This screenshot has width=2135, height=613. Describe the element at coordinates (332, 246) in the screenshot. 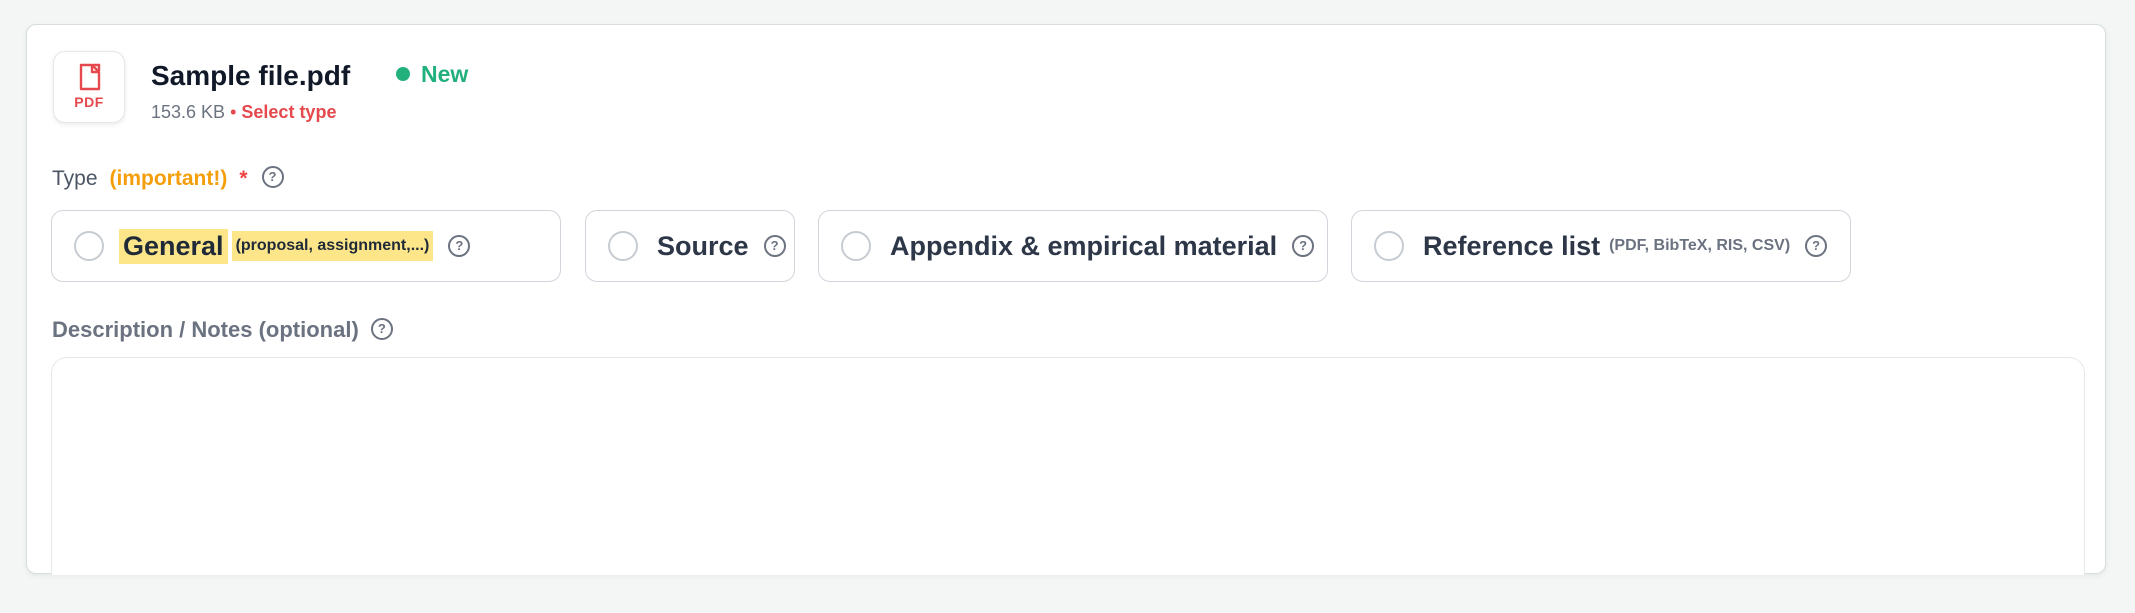

I see `option-hint: (proposal, assignment,...)` at that location.